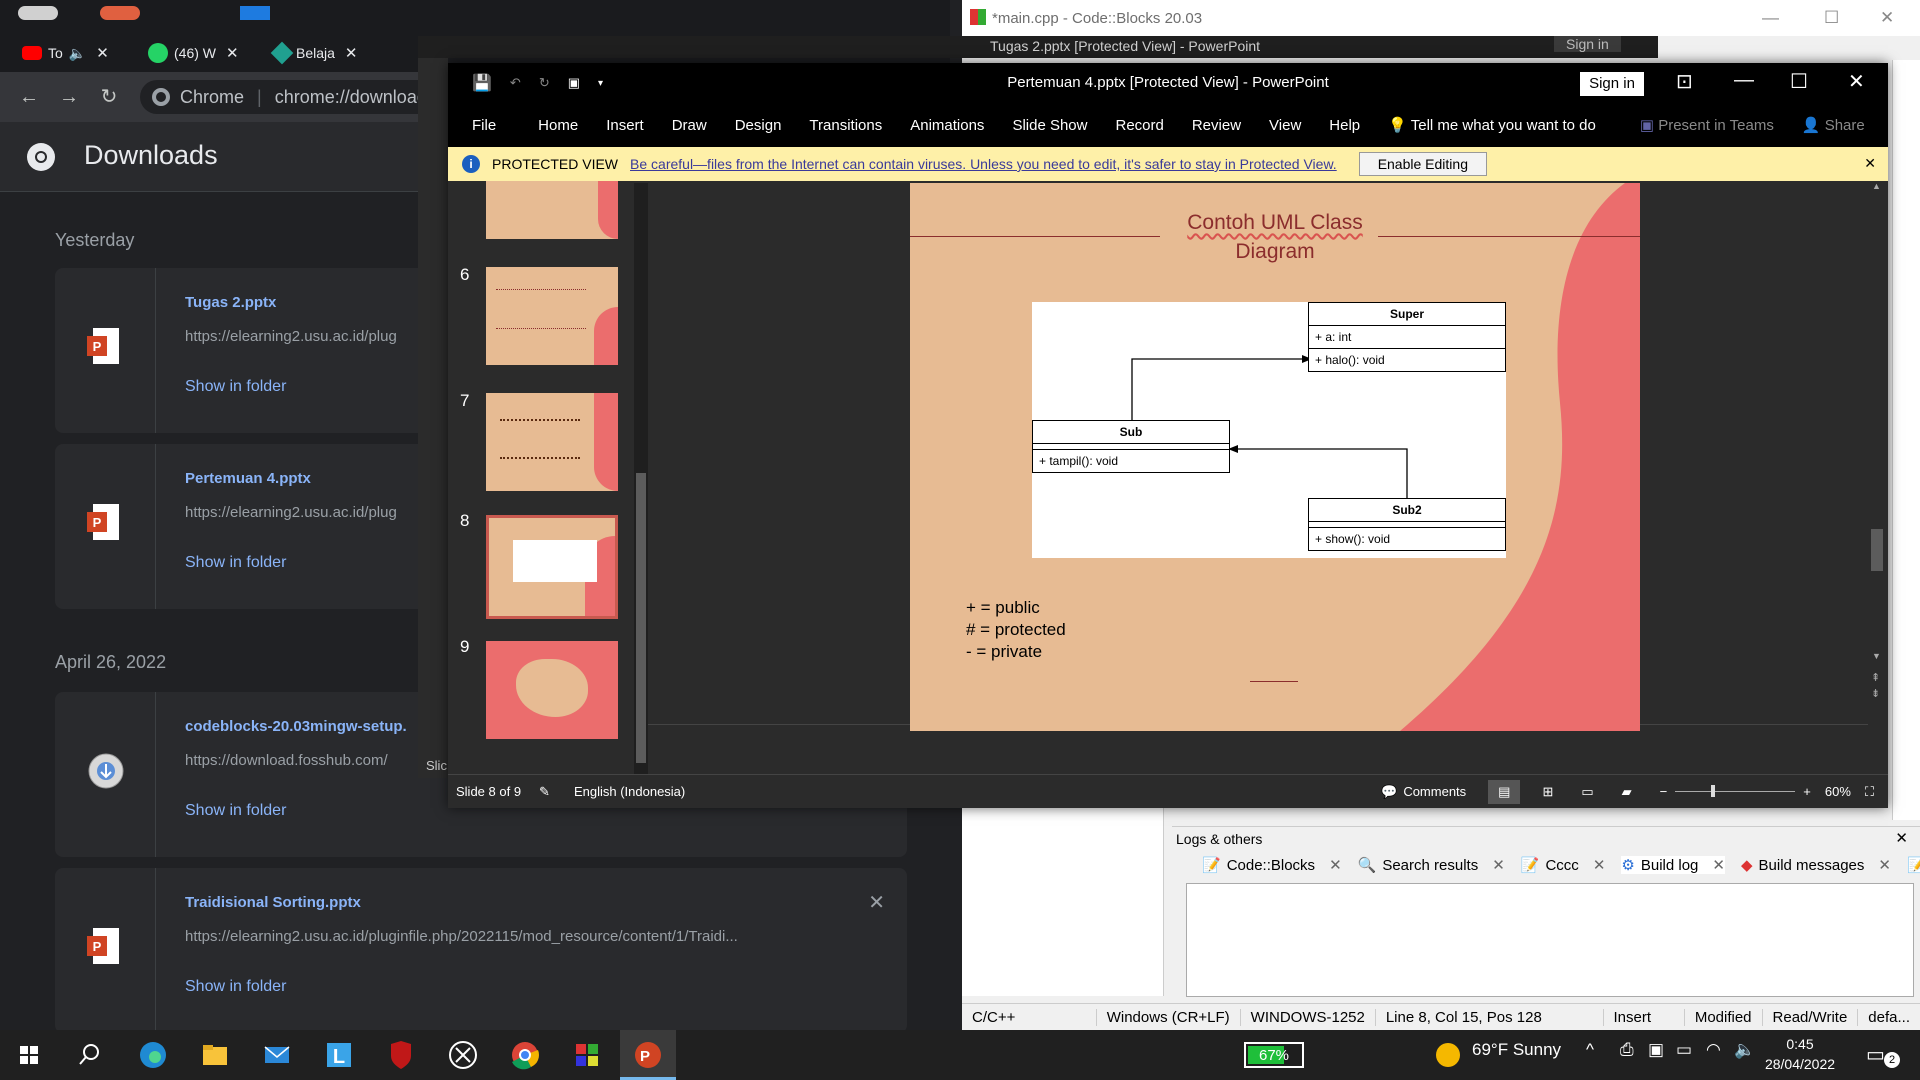  What do you see at coordinates (109, 97) in the screenshot?
I see `reload-icon: ↻` at bounding box center [109, 97].